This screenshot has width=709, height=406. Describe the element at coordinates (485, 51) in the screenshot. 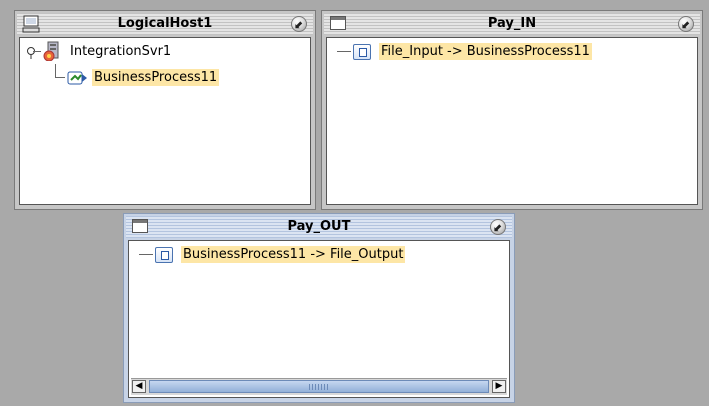

I see `connection-label: File_Input -> BusinessProcess11` at that location.